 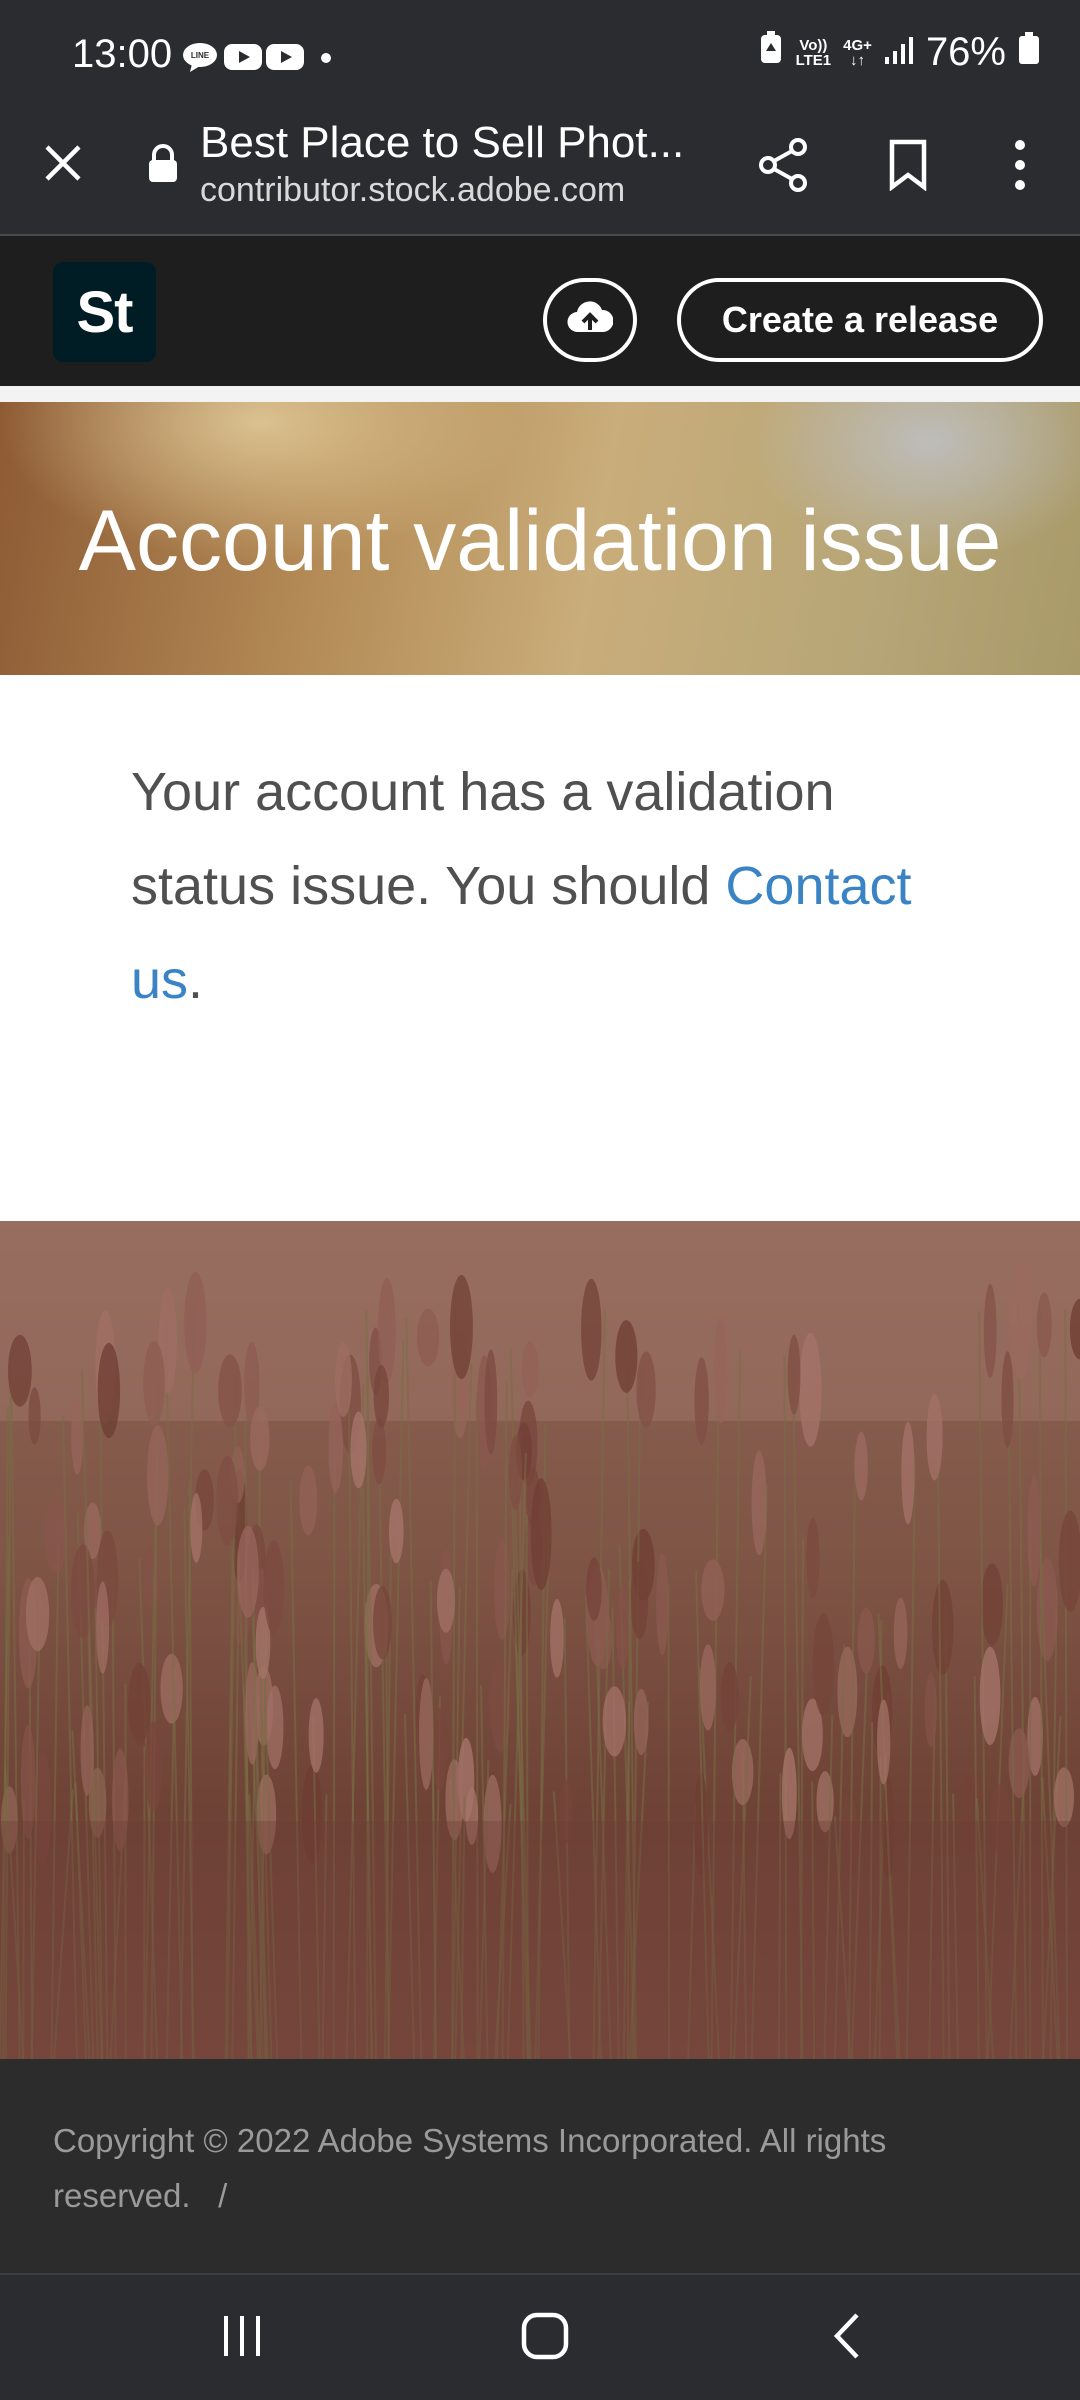 I want to click on battery-percent: 76%, so click(x=965, y=52).